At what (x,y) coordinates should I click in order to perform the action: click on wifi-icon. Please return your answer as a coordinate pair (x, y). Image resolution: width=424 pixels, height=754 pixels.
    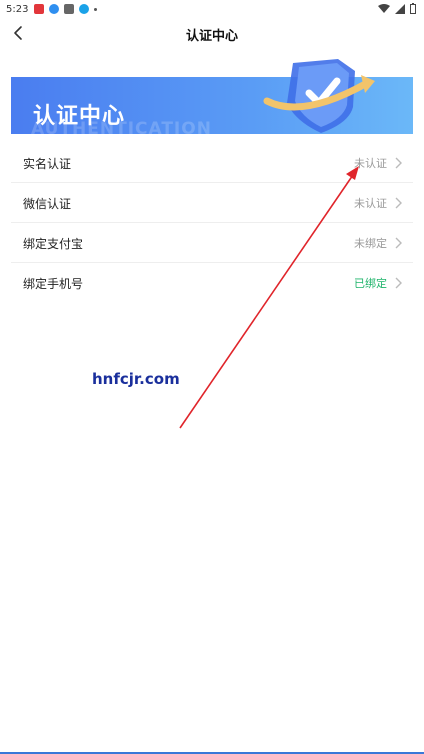
    Looking at the image, I should click on (384, 8).